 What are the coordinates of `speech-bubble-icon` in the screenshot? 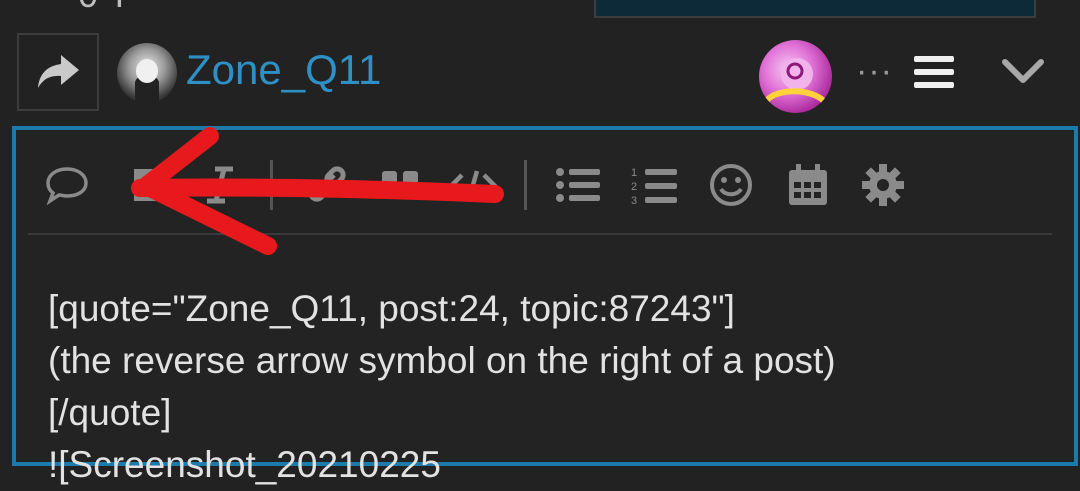 It's located at (67, 185).